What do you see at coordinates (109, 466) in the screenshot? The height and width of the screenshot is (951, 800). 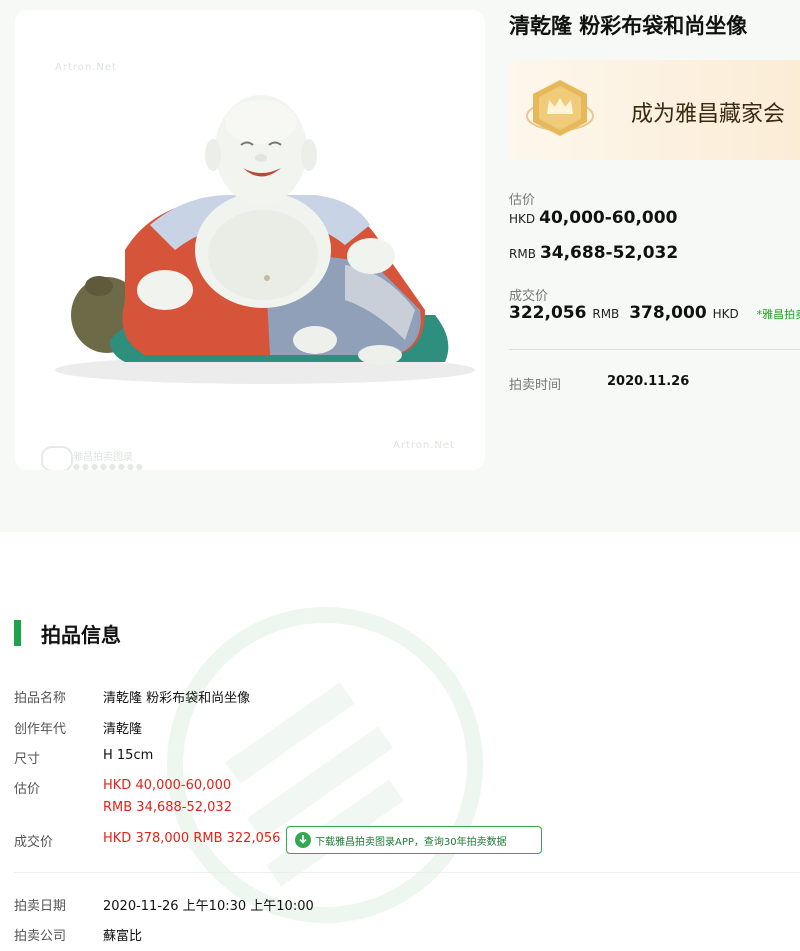 I see `watermark-company-sub: ●●●●●●●●` at bounding box center [109, 466].